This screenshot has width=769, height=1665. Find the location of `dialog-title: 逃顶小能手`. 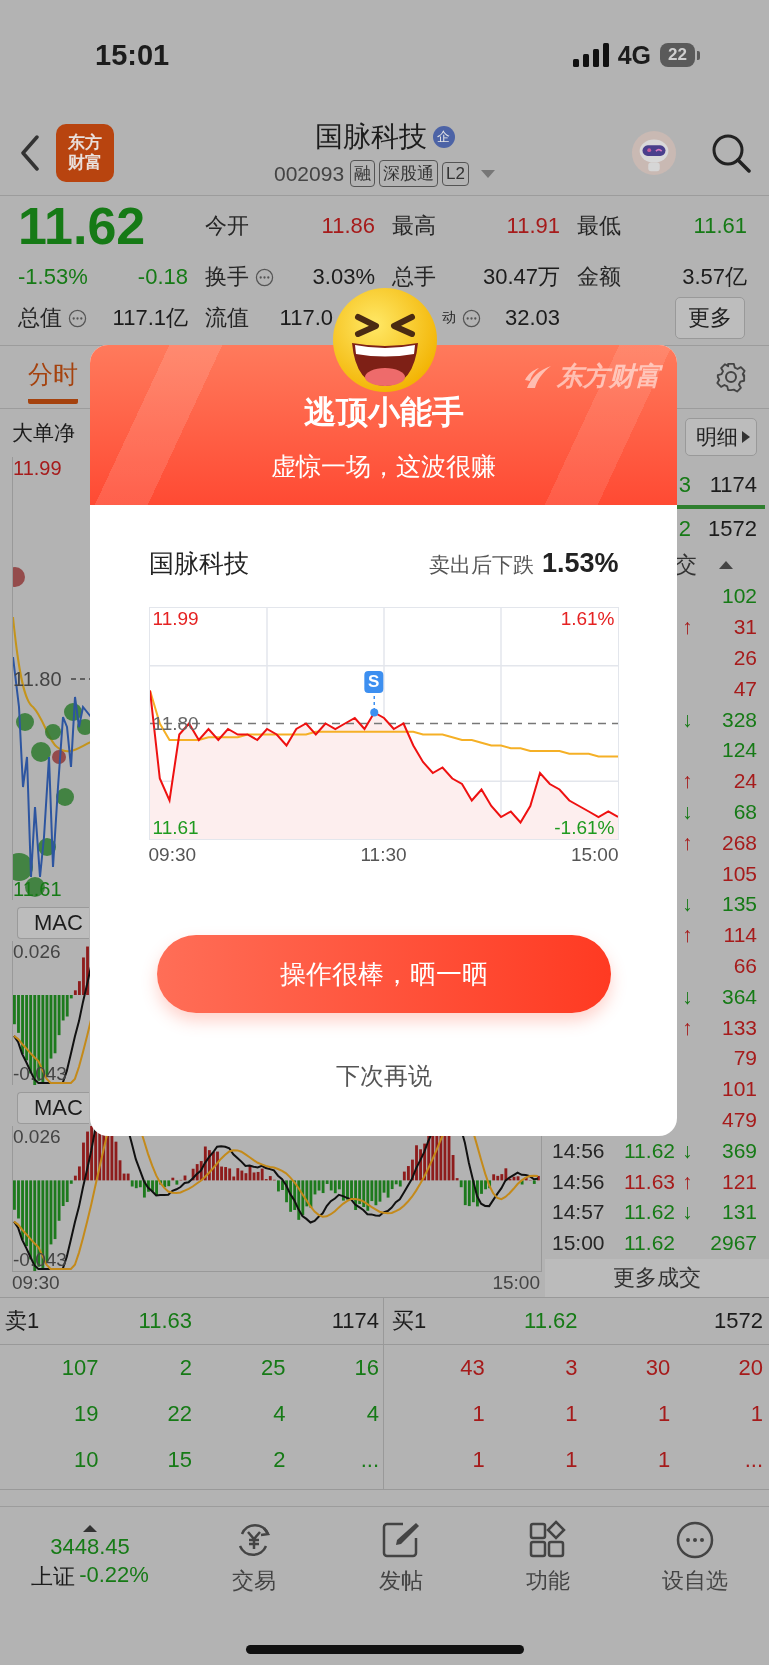

dialog-title: 逃顶小能手 is located at coordinates (383, 412).